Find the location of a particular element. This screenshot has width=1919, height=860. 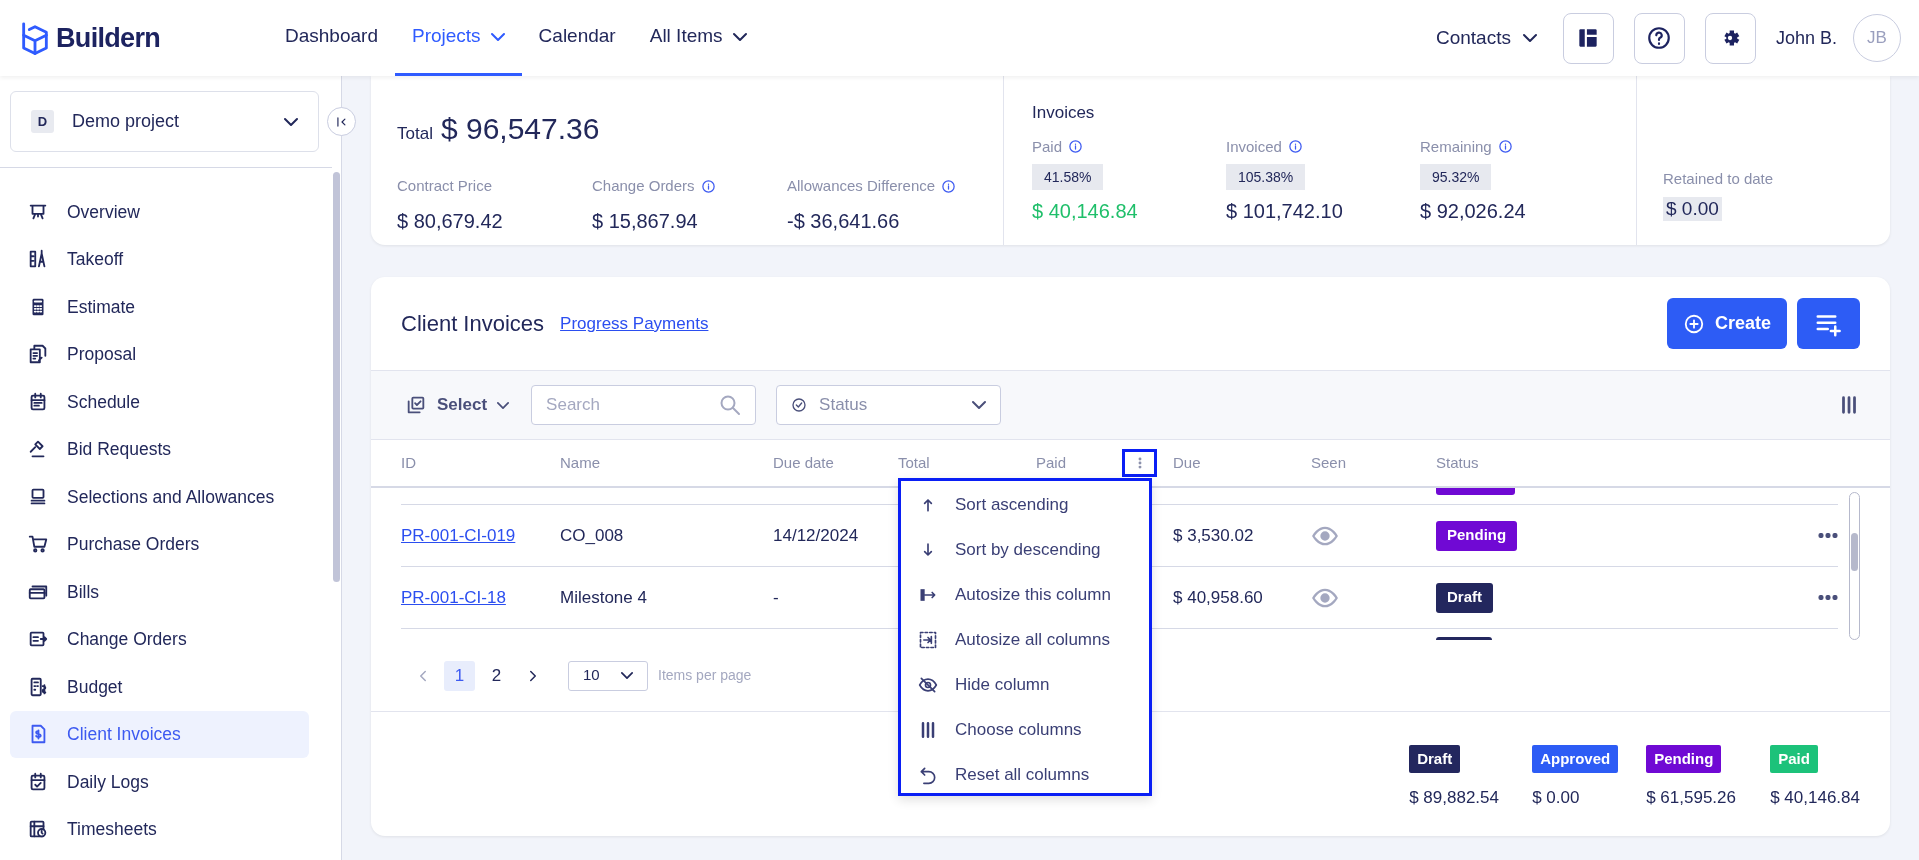

nav-tab: Calendar is located at coordinates (577, 38).